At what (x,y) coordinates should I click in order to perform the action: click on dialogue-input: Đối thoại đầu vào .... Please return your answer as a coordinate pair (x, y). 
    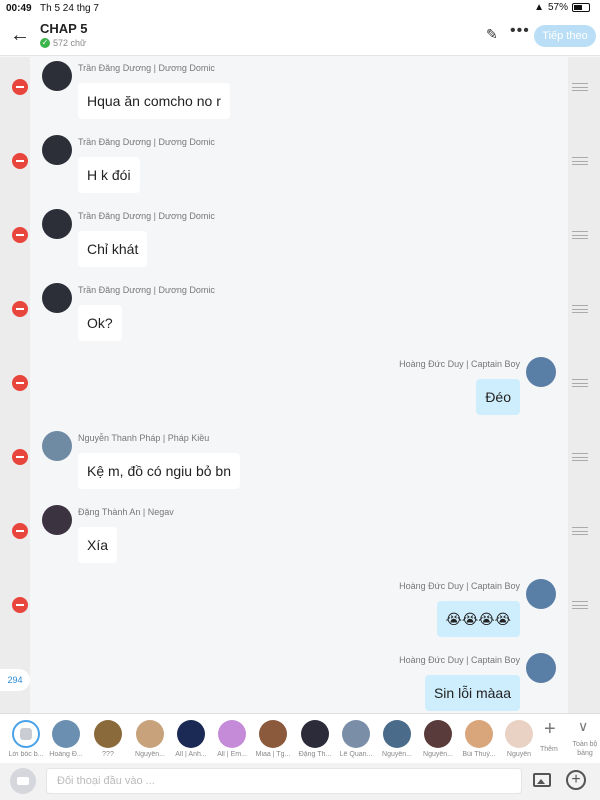
    Looking at the image, I should click on (284, 781).